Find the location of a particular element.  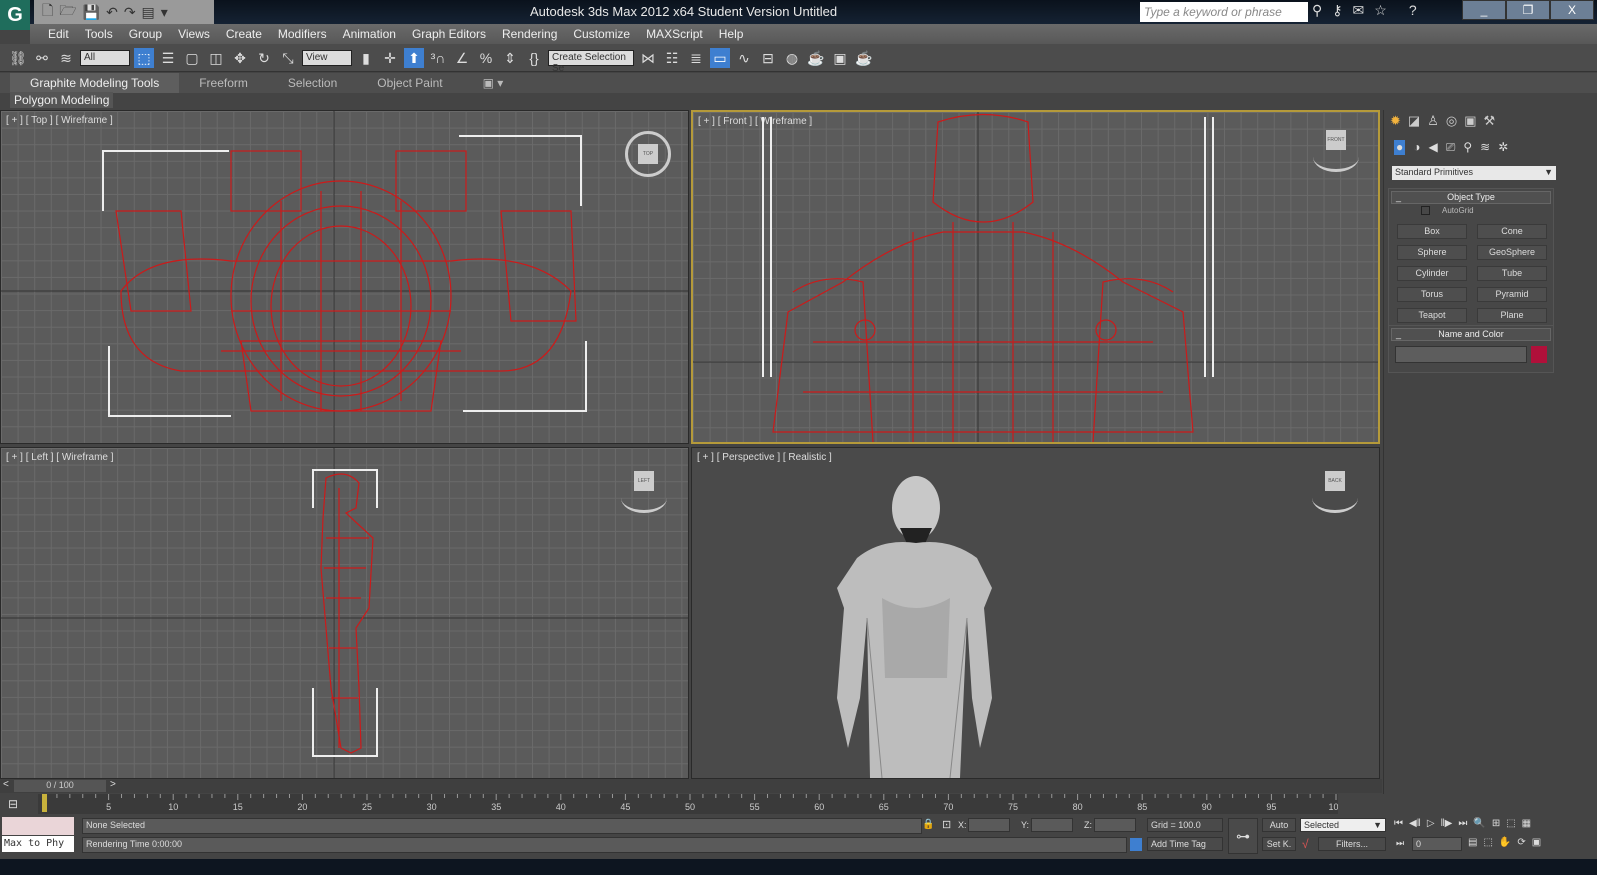

maxscript-mini-listener is located at coordinates (38, 826).